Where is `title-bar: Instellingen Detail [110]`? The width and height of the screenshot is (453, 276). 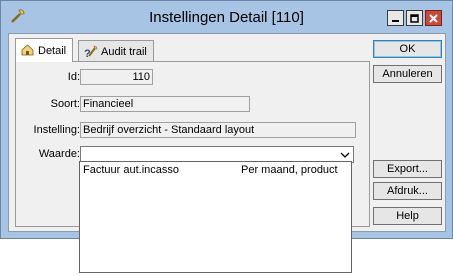
title-bar: Instellingen Detail [110] is located at coordinates (226, 16).